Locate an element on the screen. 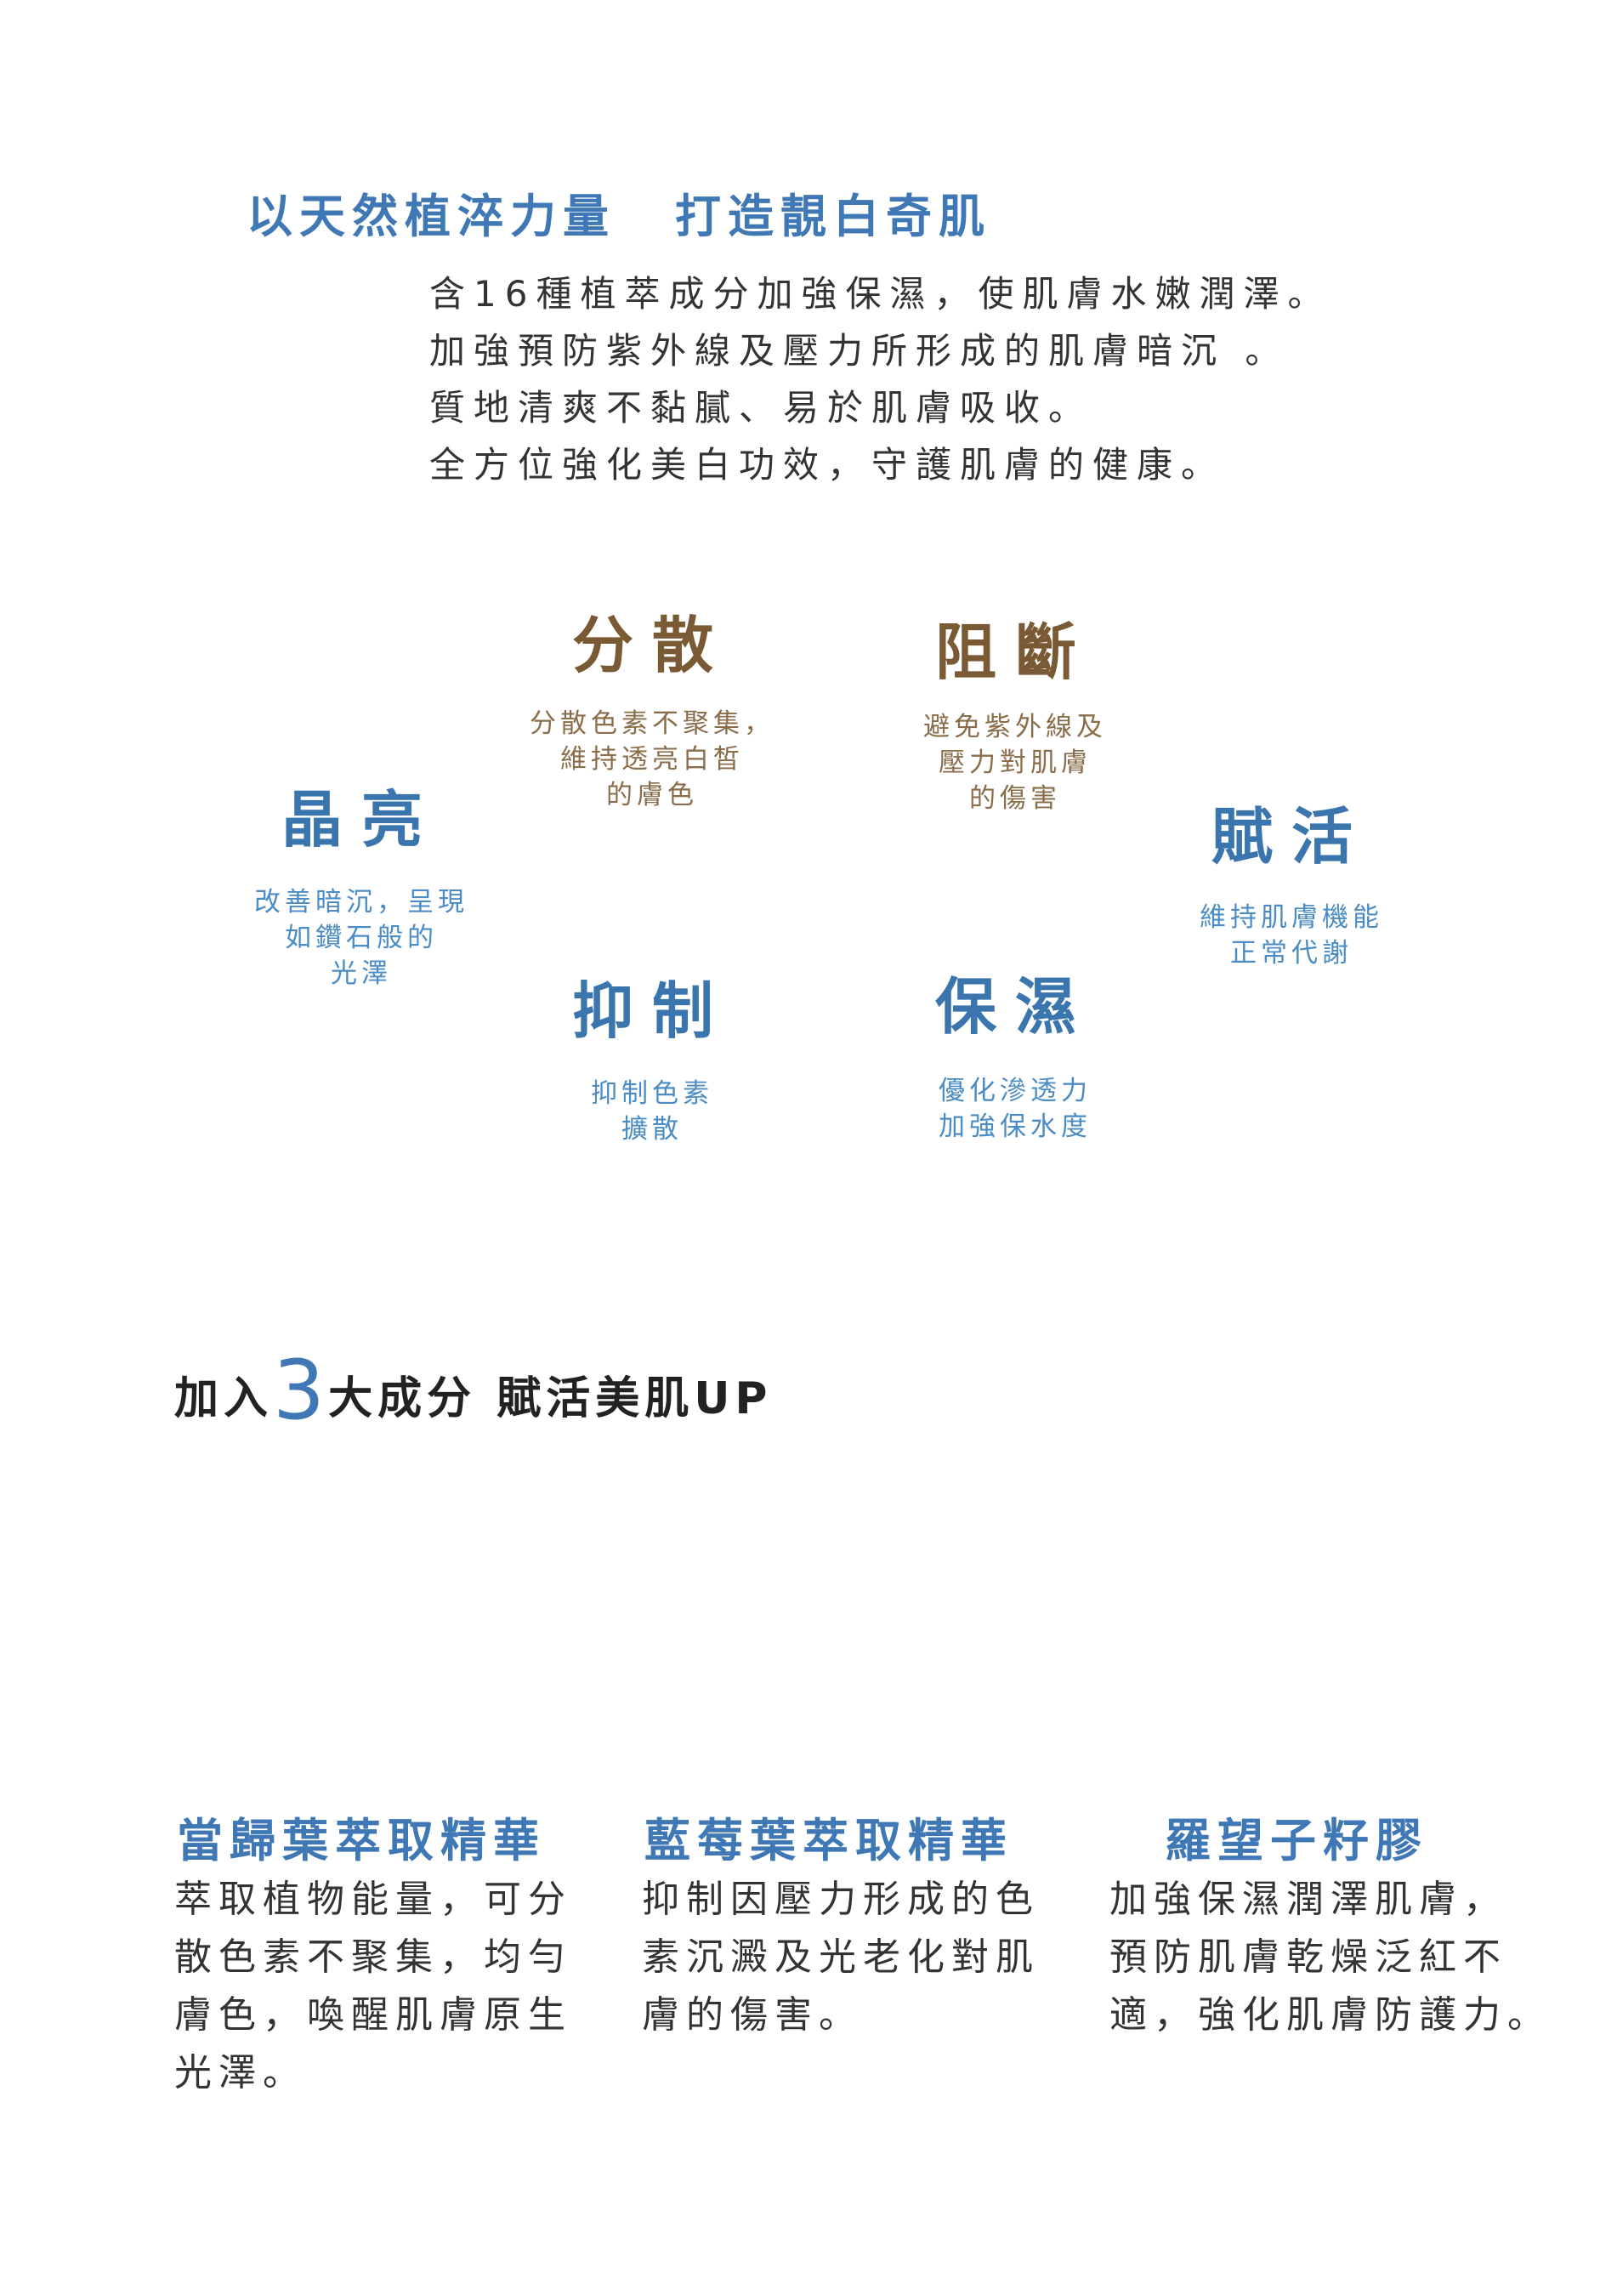 Image resolution: width=1617 pixels, height=2296 pixels. benefit-desc-line: 如鑽石般的 is located at coordinates (362, 938).